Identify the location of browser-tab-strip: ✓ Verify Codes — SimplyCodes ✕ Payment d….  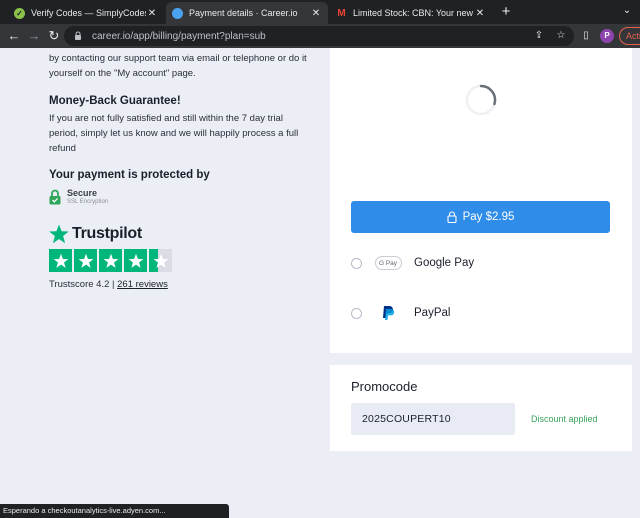
(320, 12).